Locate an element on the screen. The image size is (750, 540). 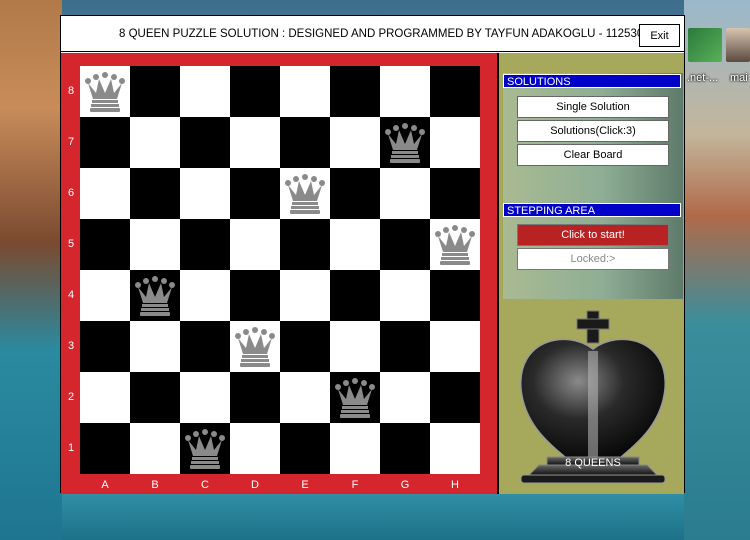
rank-label: 5 is located at coordinates (71, 244).